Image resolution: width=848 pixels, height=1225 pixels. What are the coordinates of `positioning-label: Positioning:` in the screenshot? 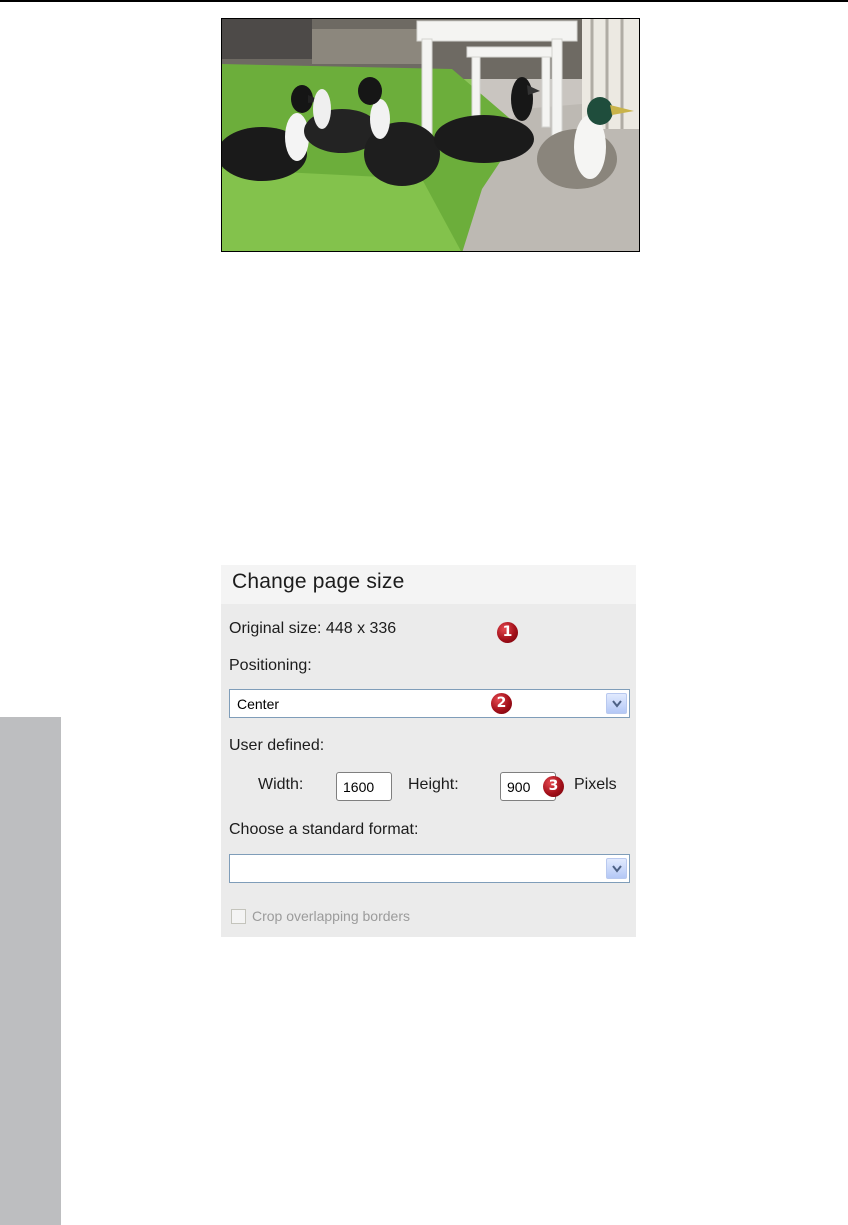 It's located at (270, 665).